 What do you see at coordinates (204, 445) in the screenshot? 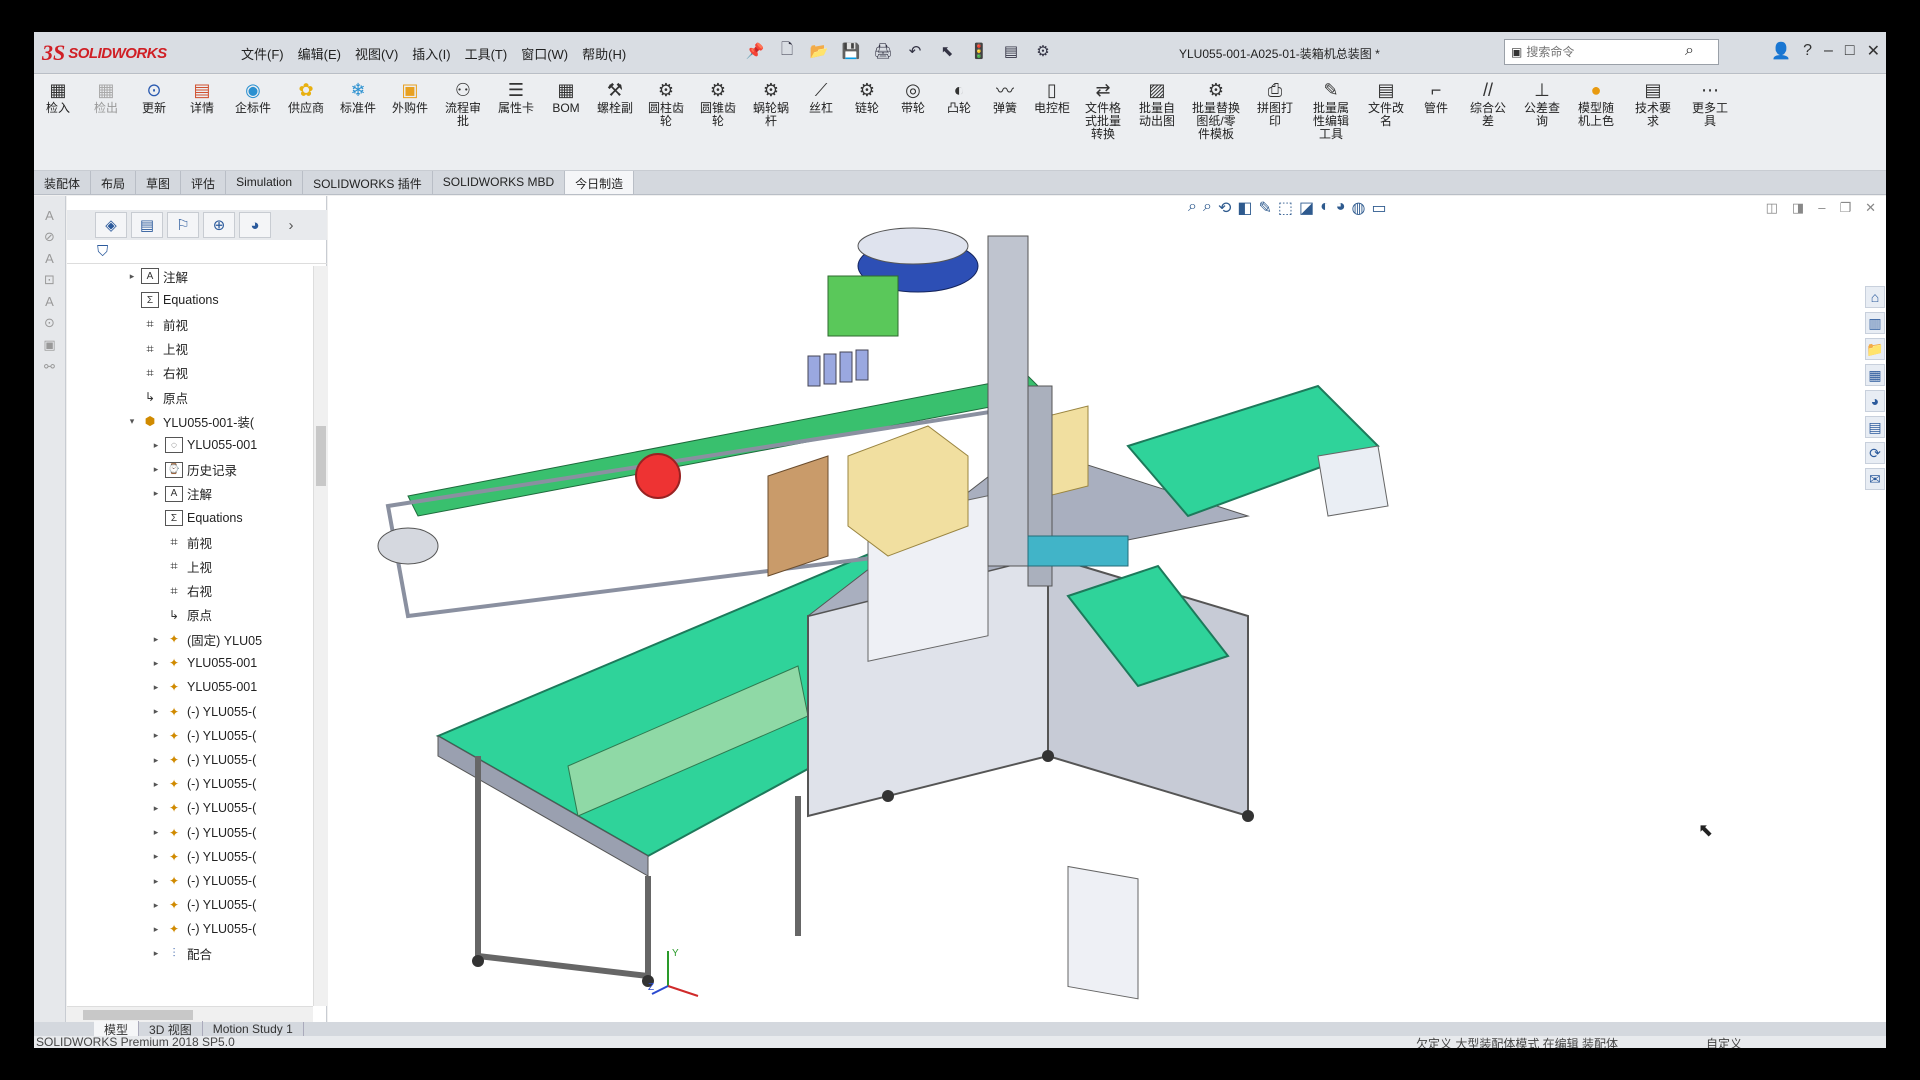
I see `tree-item: ▸ ◌ YLU055-001` at bounding box center [204, 445].